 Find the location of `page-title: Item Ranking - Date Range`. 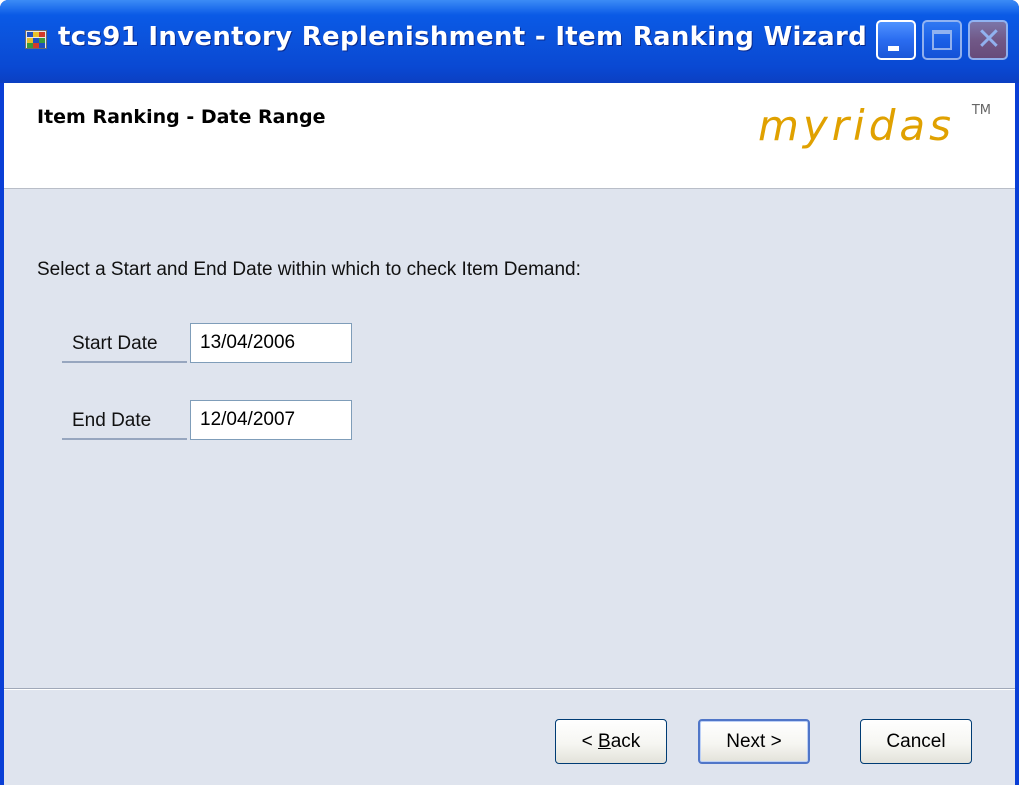

page-title: Item Ranking - Date Range is located at coordinates (181, 117).